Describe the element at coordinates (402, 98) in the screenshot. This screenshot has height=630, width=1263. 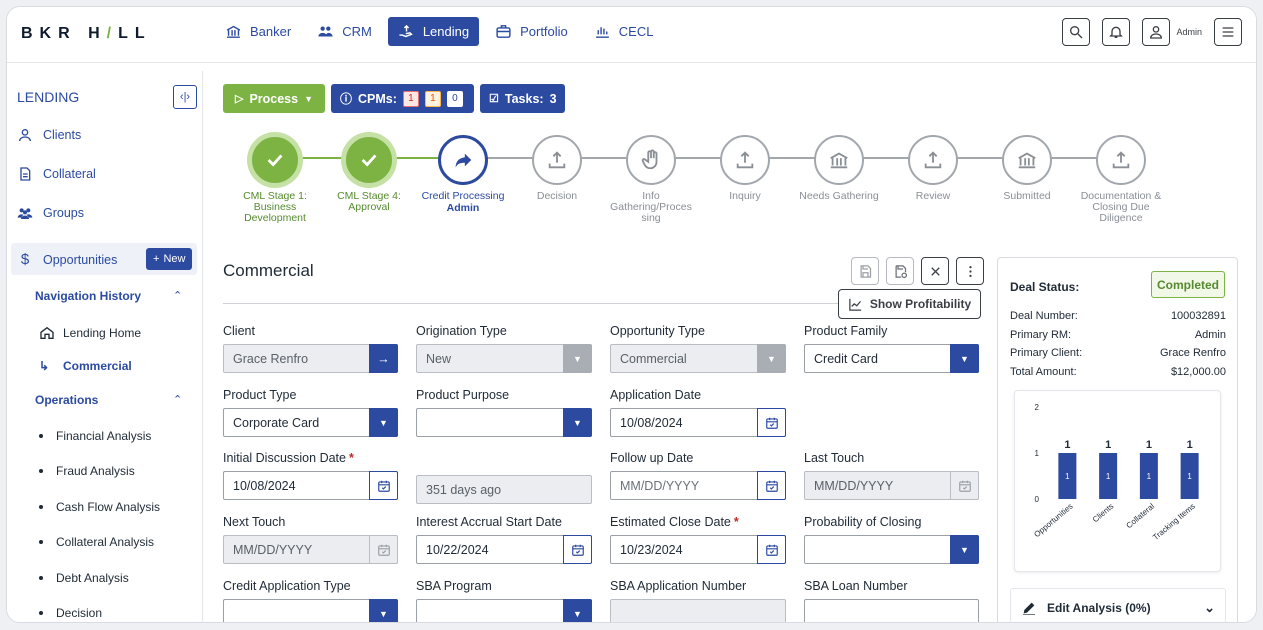
I see `cpms-button: ⓘ CPMs: 1 1 0` at that location.